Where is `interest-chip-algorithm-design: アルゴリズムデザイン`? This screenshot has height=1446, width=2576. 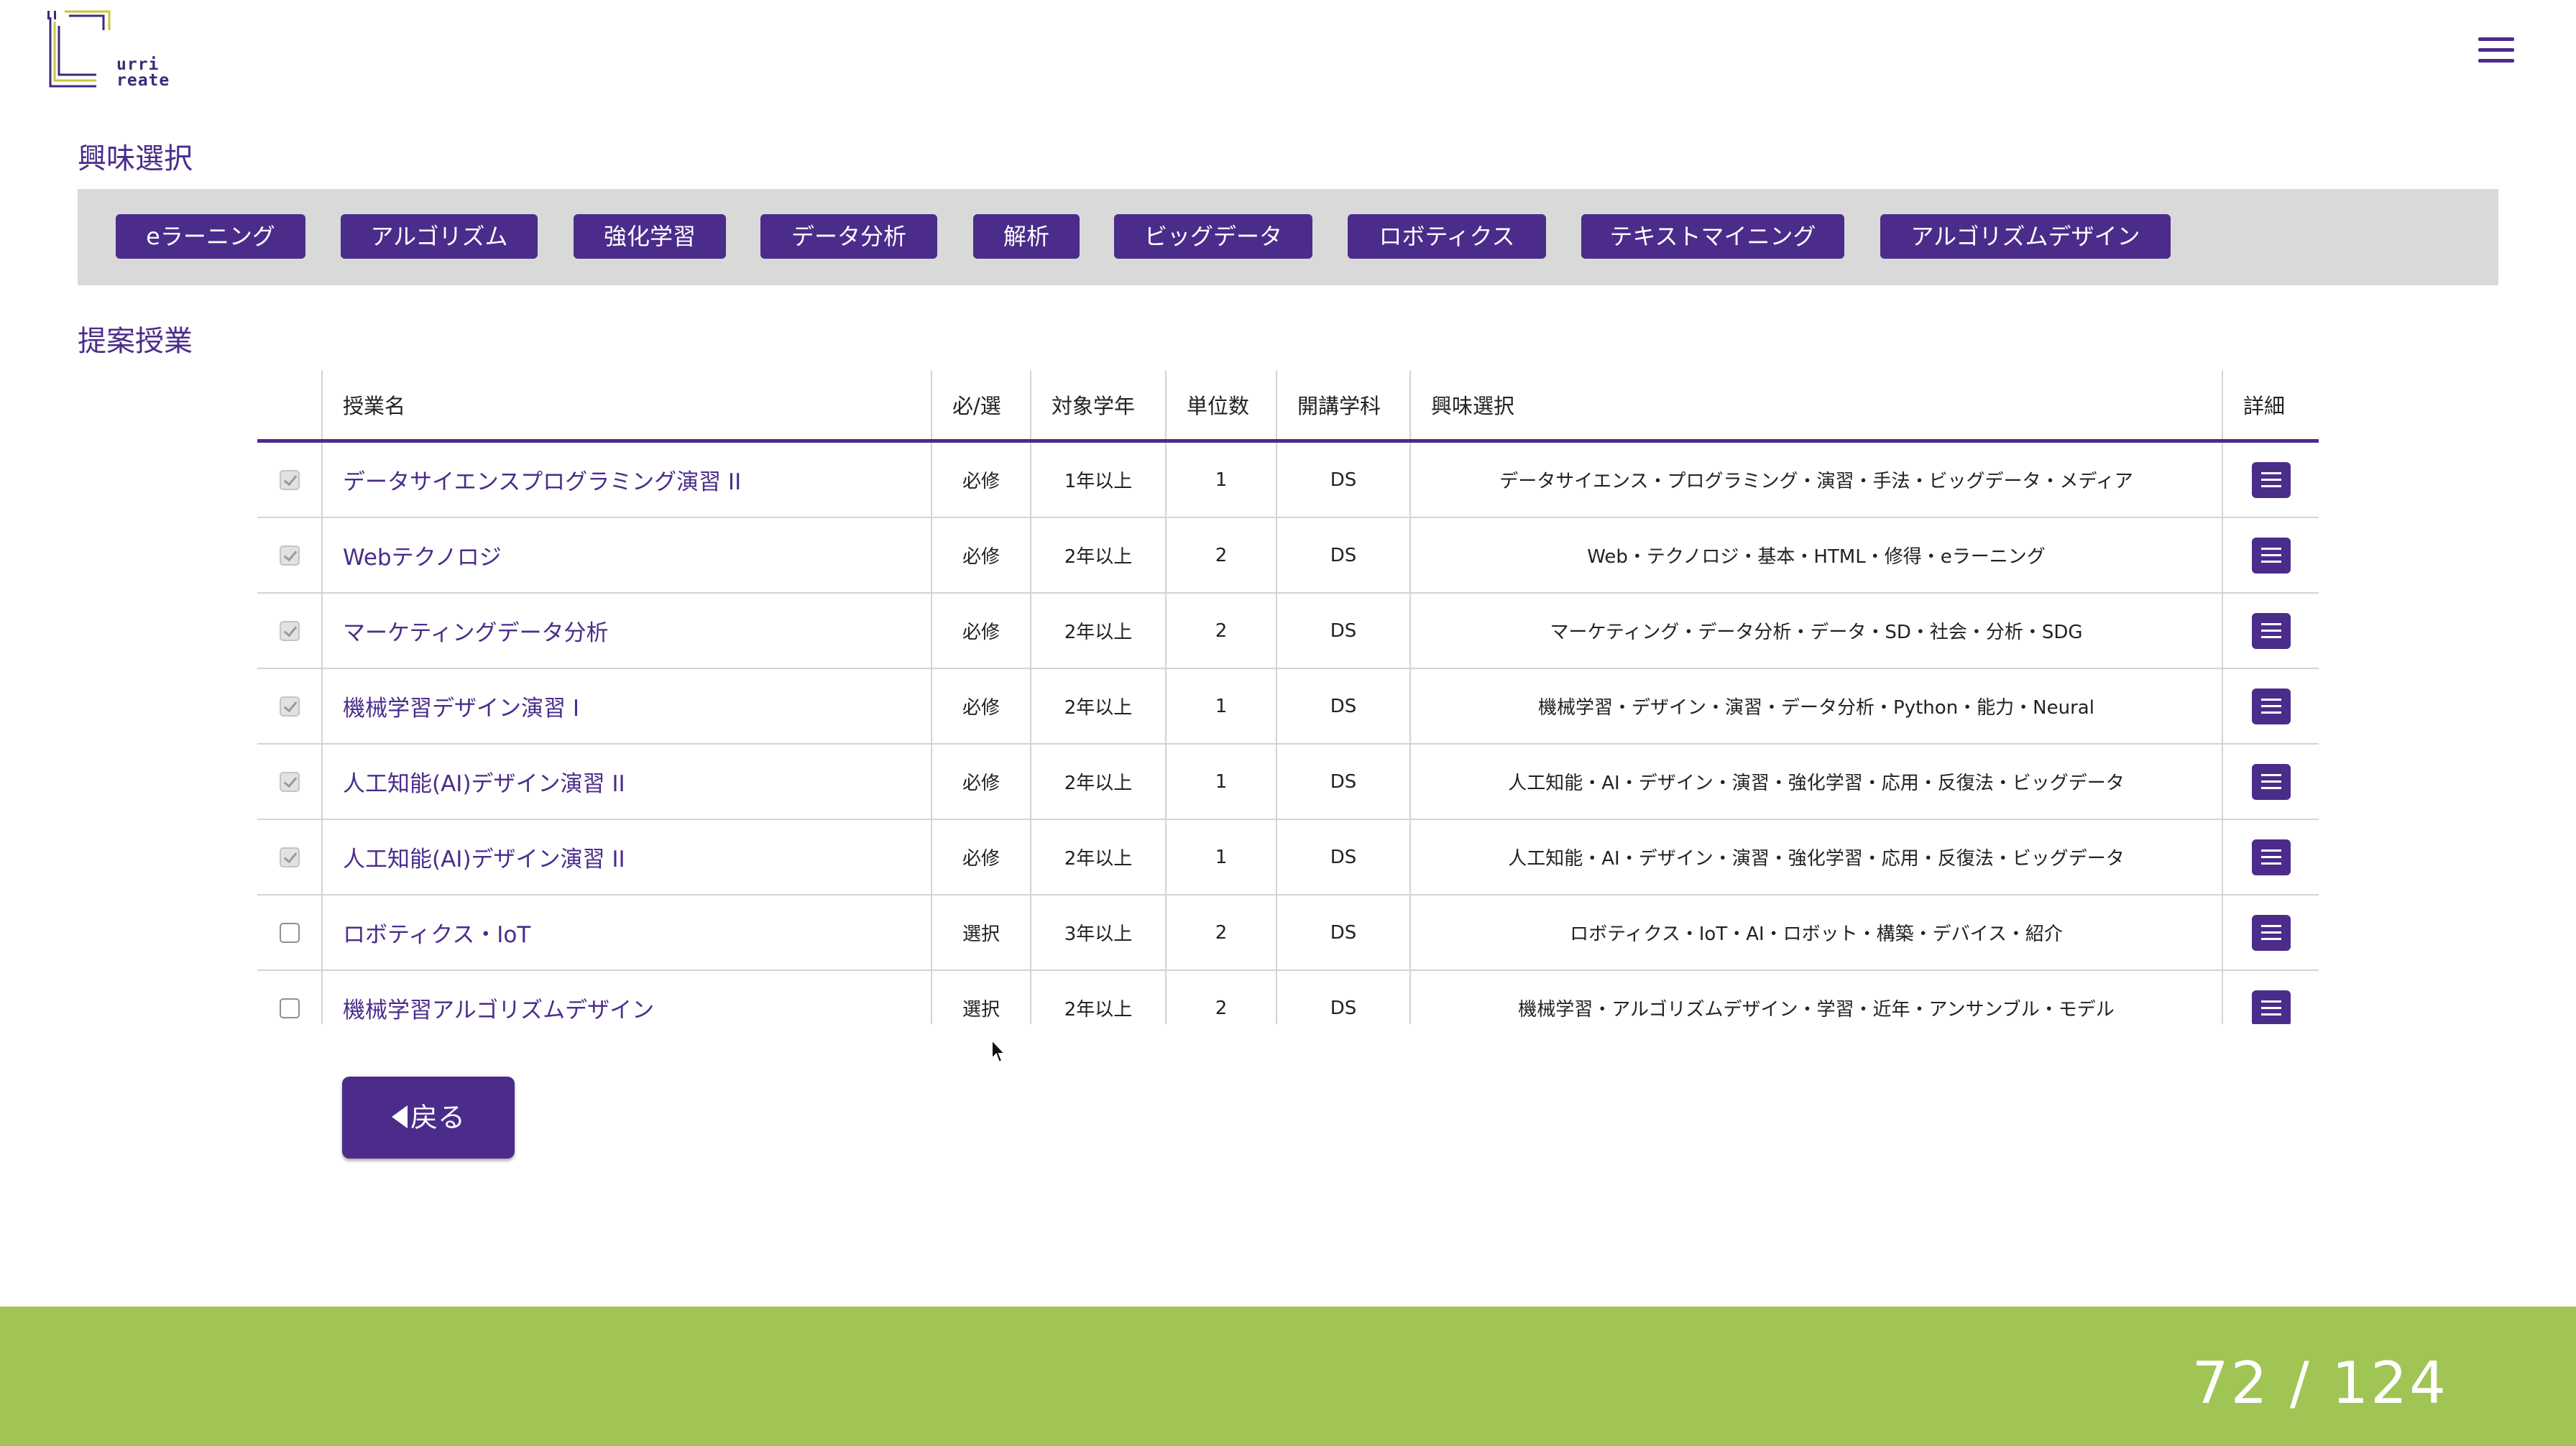
interest-chip-algorithm-design: アルゴリズムデザイン is located at coordinates (2025, 236).